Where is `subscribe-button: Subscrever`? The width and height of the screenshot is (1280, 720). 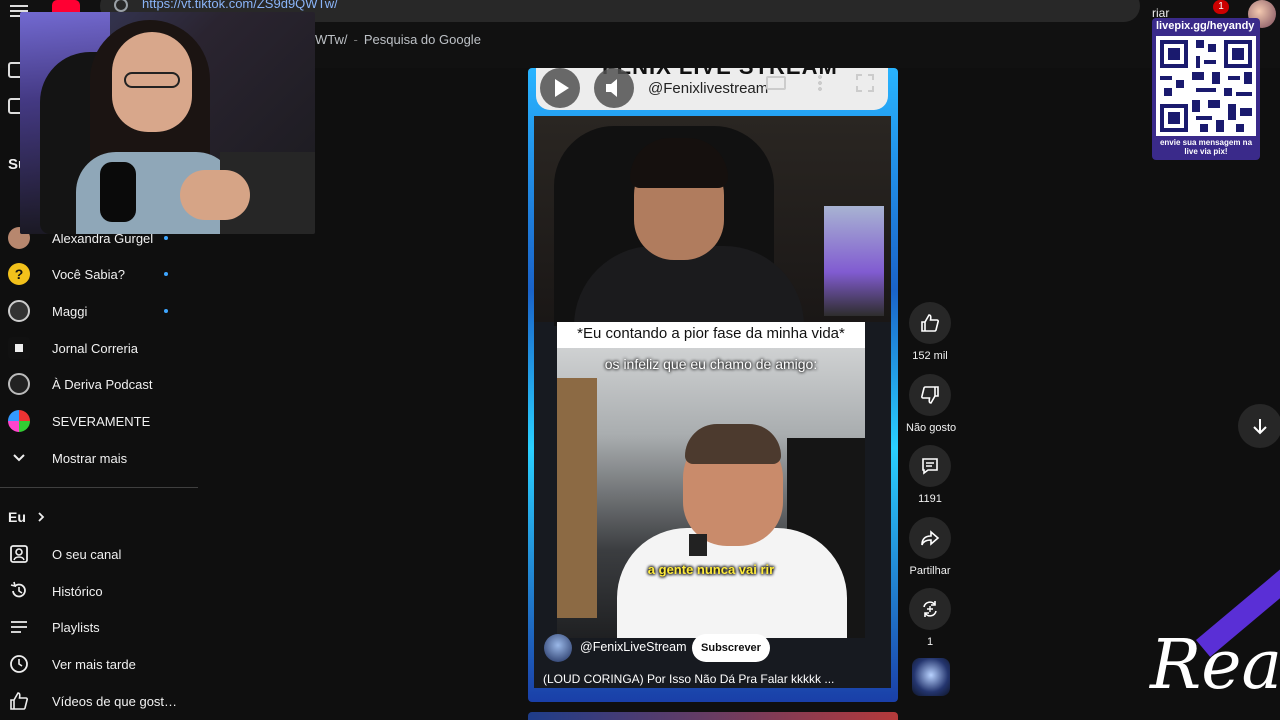 subscribe-button: Subscrever is located at coordinates (731, 648).